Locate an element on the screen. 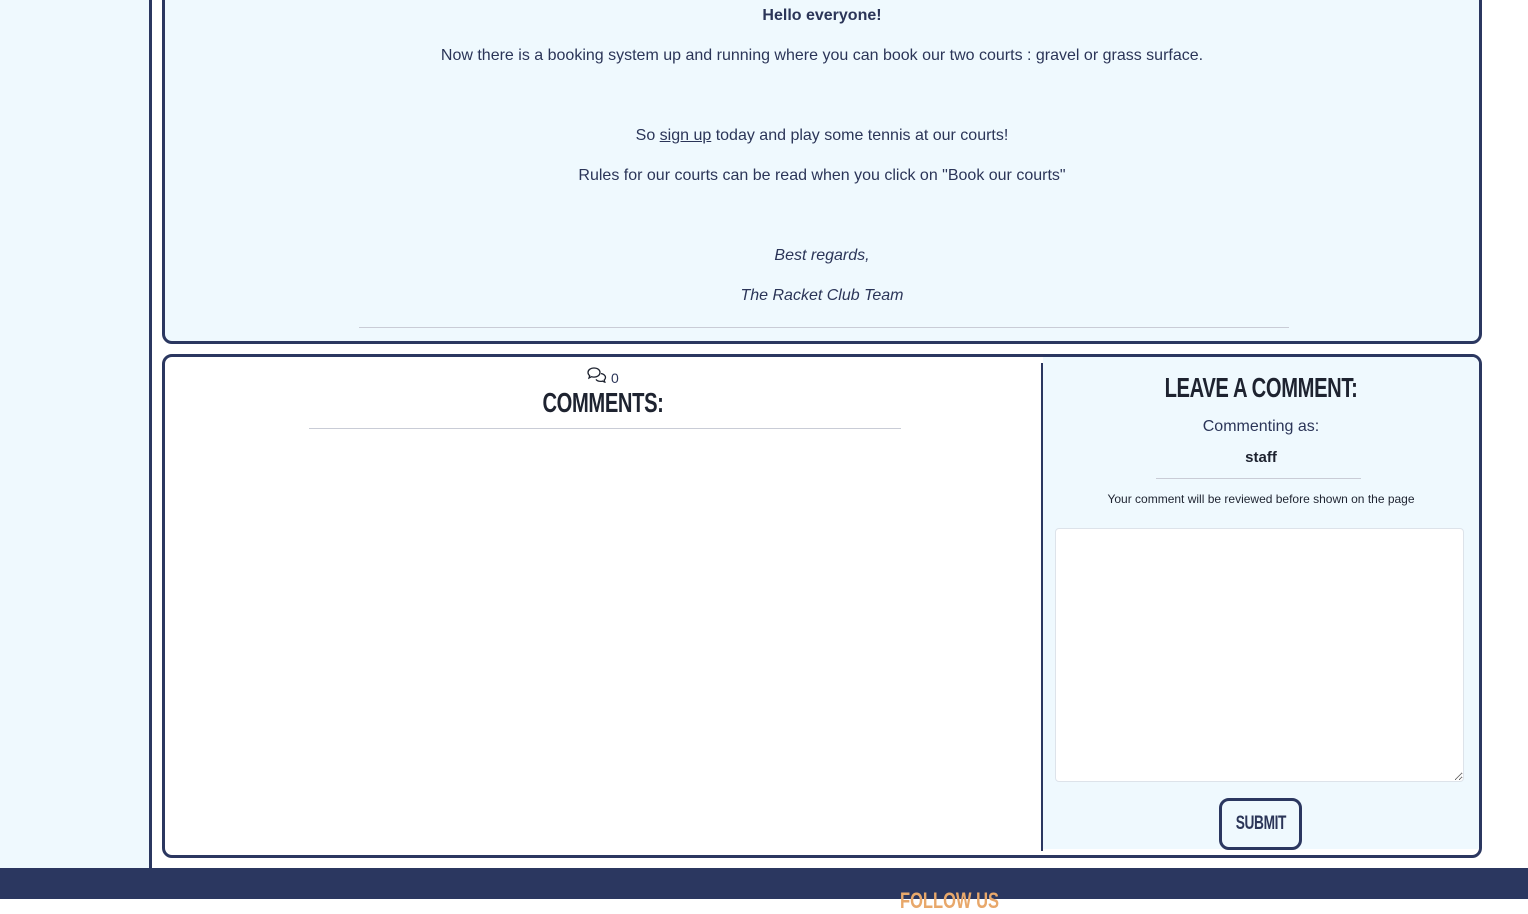 The image size is (1528, 914). submit-button: Submit is located at coordinates (1260, 824).